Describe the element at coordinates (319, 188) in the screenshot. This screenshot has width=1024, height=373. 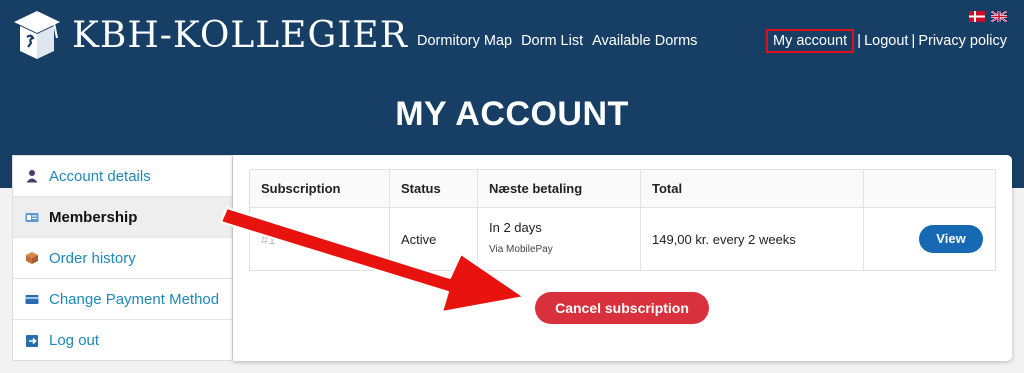
I see `column-header-subscription: Subscription` at that location.